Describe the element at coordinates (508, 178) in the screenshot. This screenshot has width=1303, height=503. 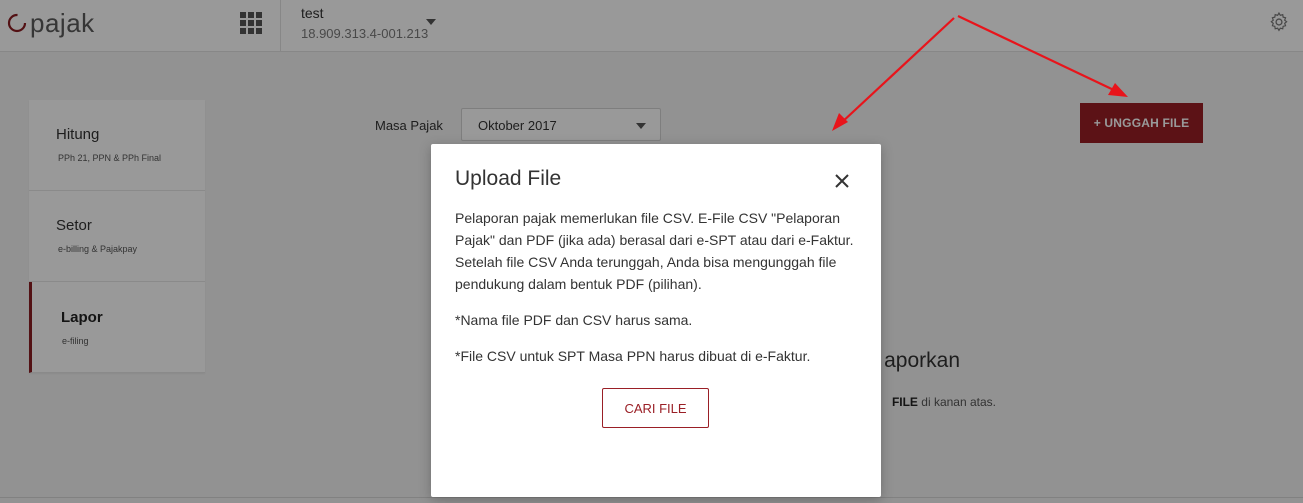
I see `dialog-title: Upload File` at that location.